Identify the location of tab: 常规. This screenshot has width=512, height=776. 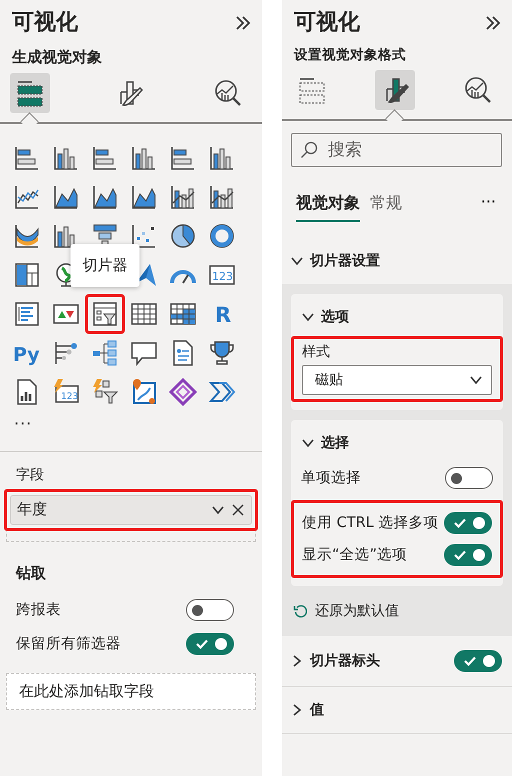
(386, 205).